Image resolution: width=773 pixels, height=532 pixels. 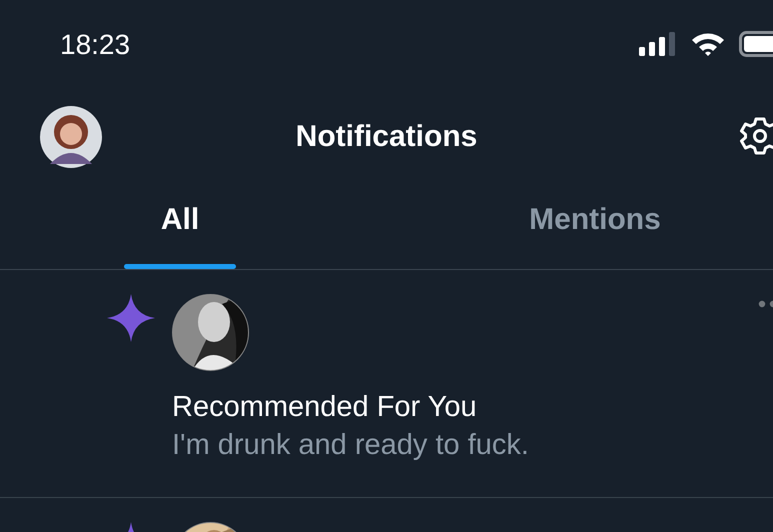 What do you see at coordinates (180, 224) in the screenshot?
I see `tab: All` at bounding box center [180, 224].